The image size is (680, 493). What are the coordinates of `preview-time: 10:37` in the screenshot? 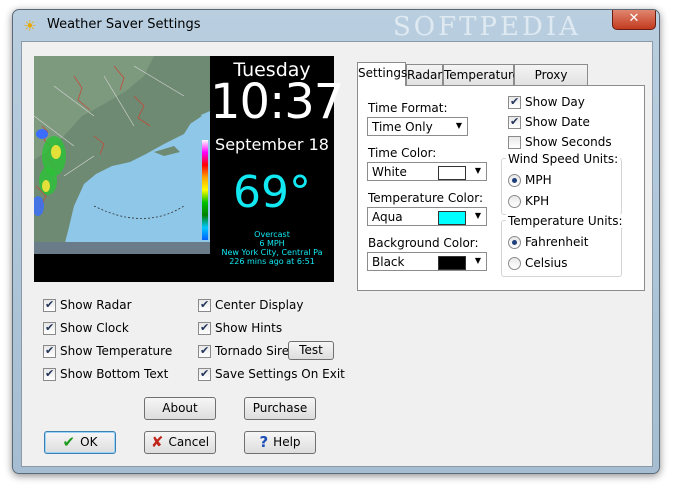 It's located at (277, 102).